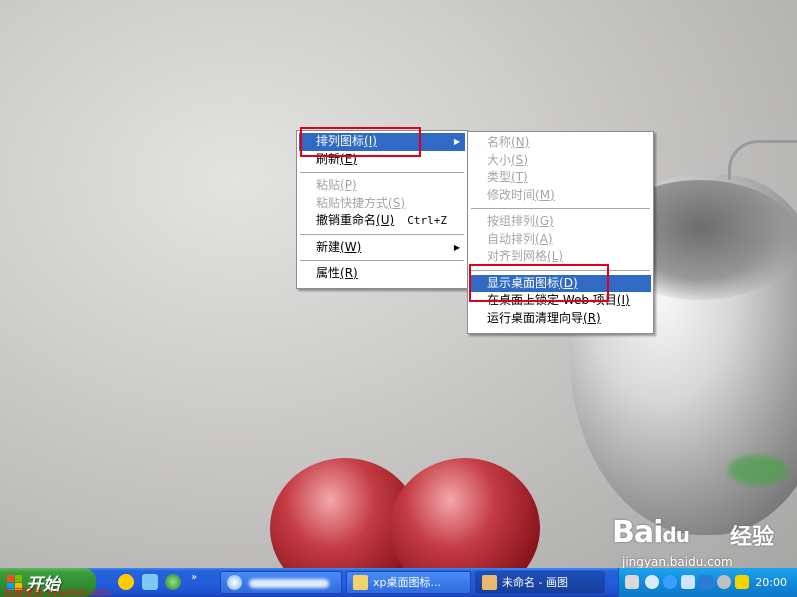 Image resolution: width=797 pixels, height=597 pixels. What do you see at coordinates (535, 582) in the screenshot?
I see `task-label: 未命名 - 画图` at bounding box center [535, 582].